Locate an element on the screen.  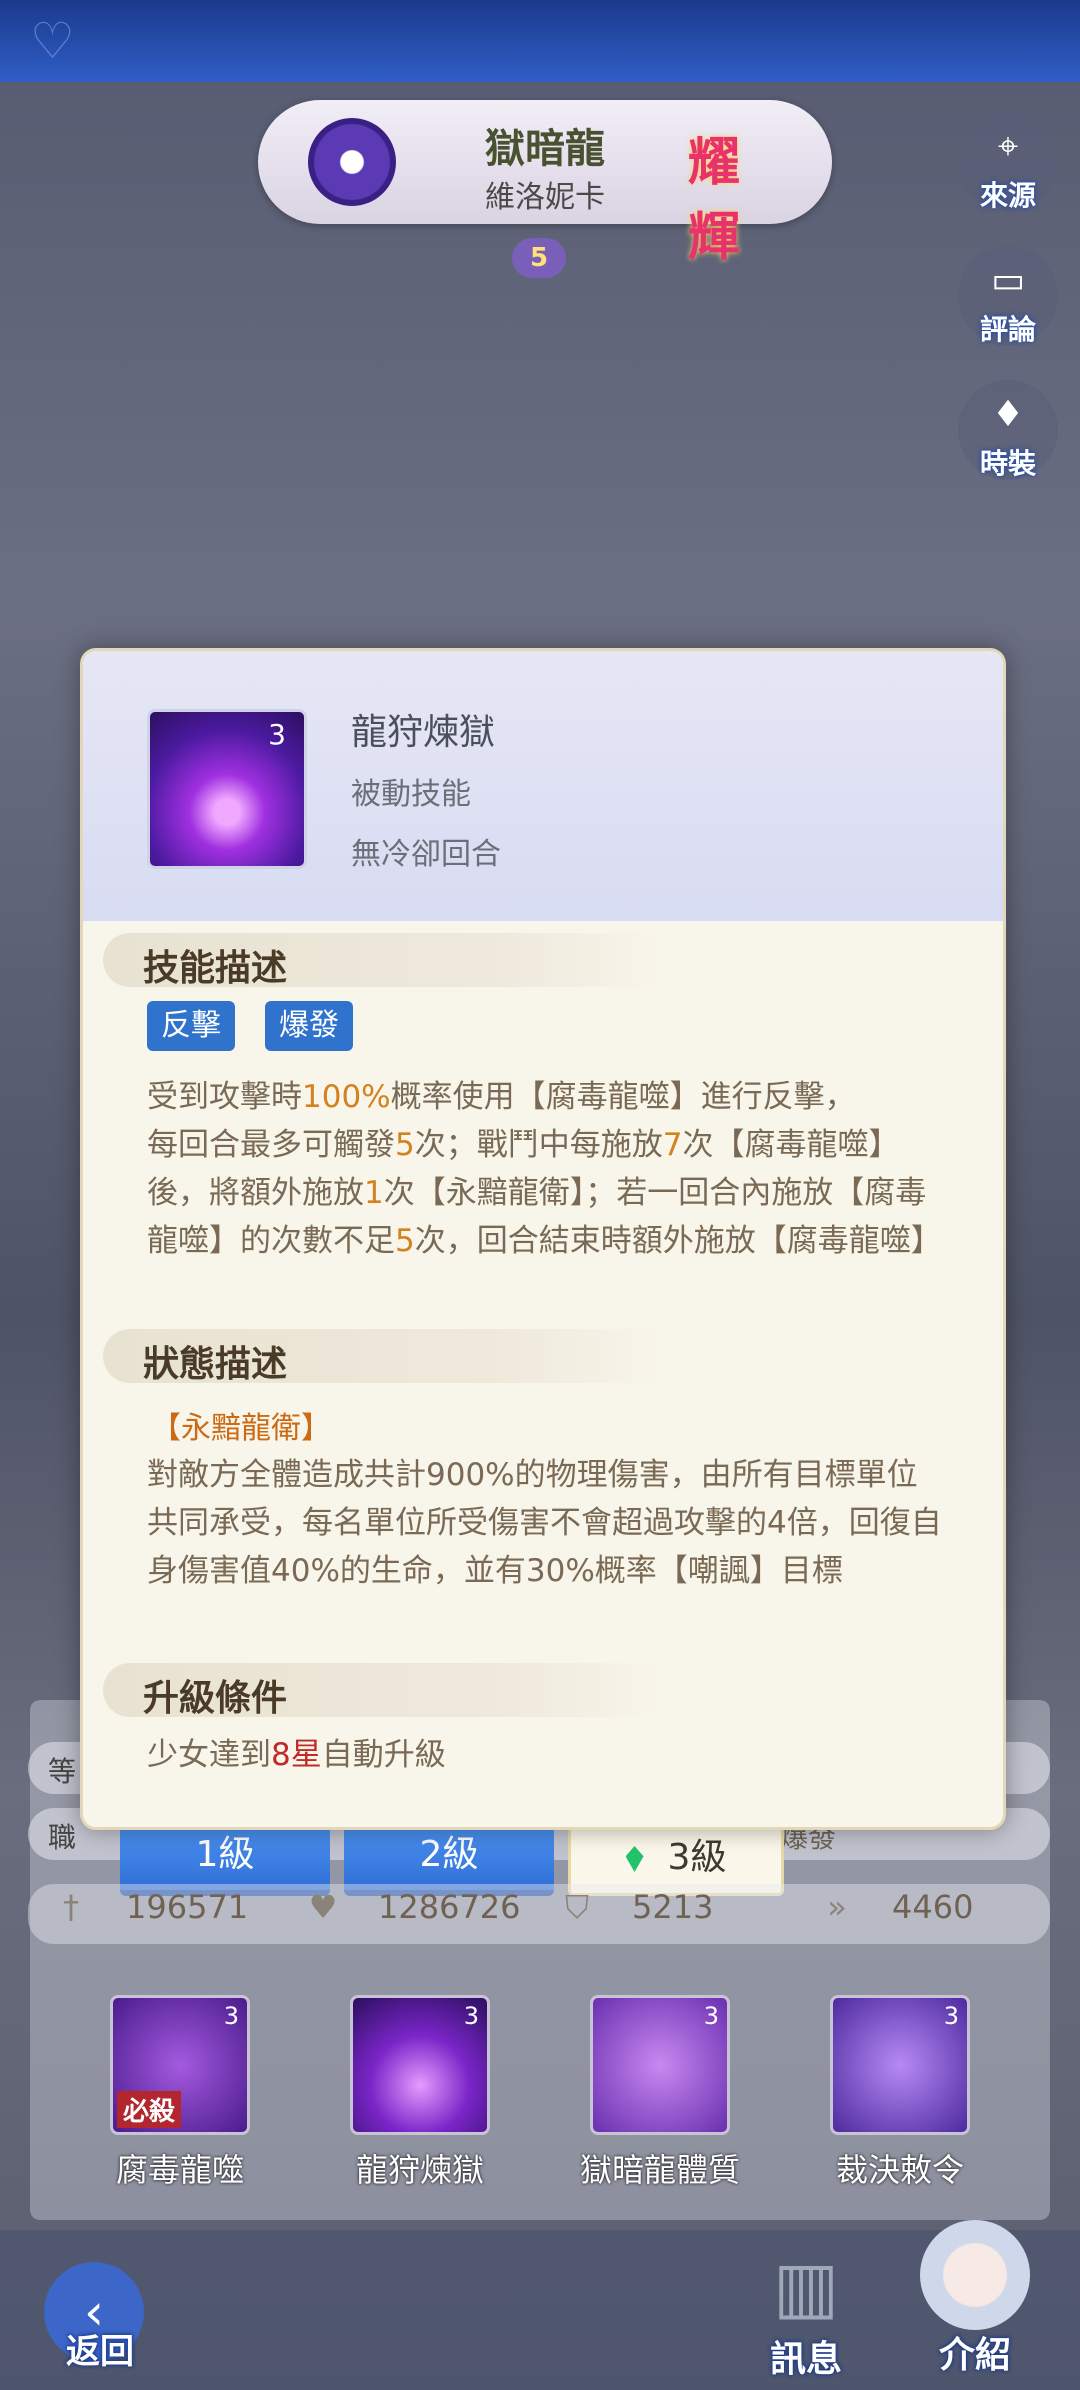
tag-counter: 反擊 is located at coordinates (191, 1026).